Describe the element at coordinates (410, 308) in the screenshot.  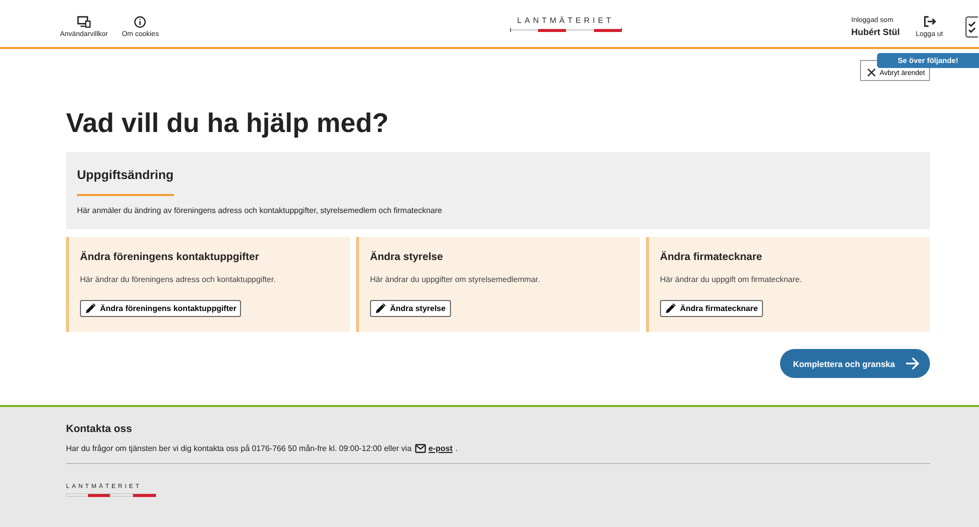
I see `edit-button: Ändra styrelse` at that location.